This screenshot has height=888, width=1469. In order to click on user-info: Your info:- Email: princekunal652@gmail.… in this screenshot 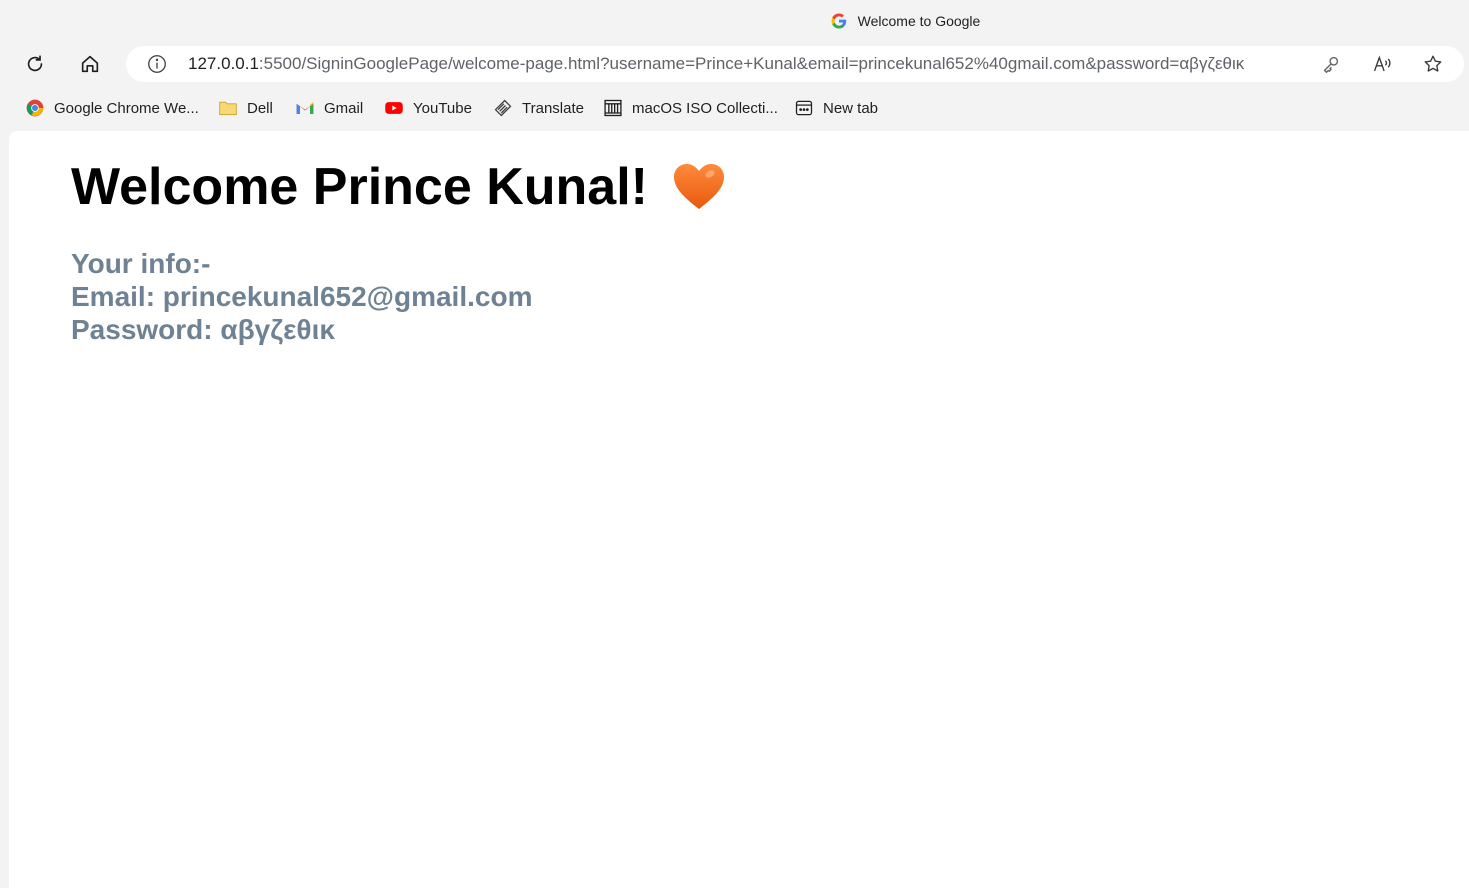, I will do `click(301, 296)`.